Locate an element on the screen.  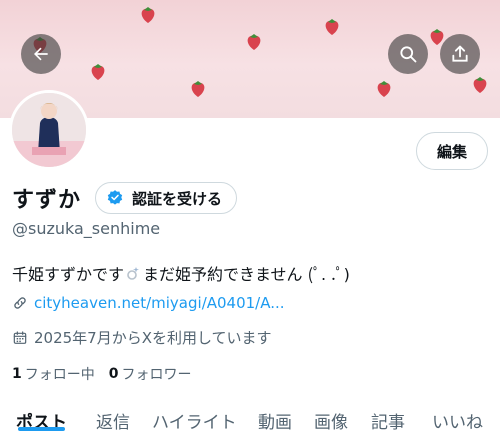
get-verified-button: 認証を受ける is located at coordinates (166, 198).